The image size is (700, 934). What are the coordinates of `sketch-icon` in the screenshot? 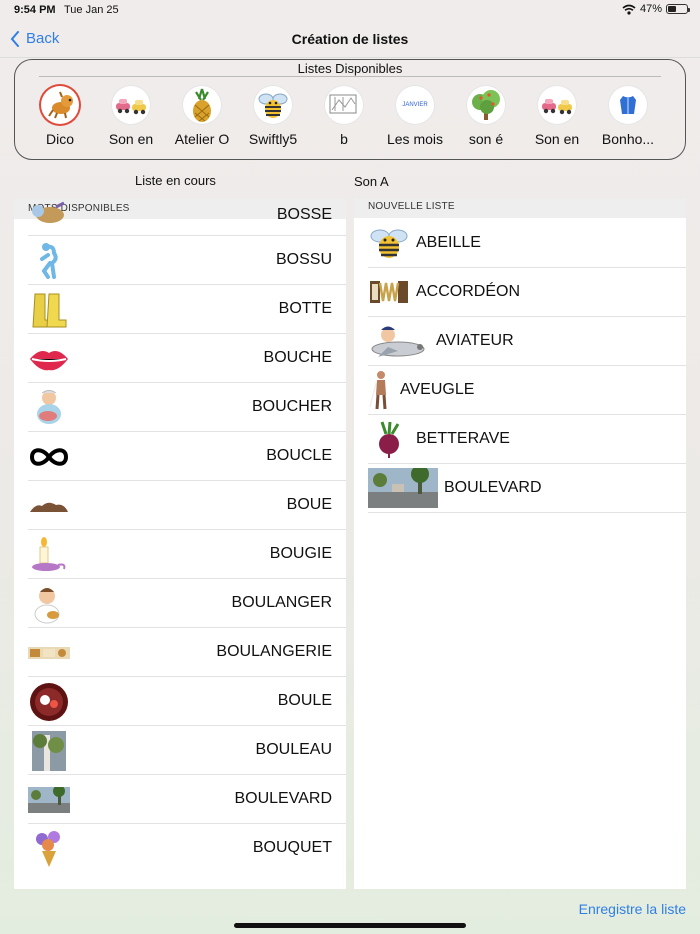 It's located at (344, 105).